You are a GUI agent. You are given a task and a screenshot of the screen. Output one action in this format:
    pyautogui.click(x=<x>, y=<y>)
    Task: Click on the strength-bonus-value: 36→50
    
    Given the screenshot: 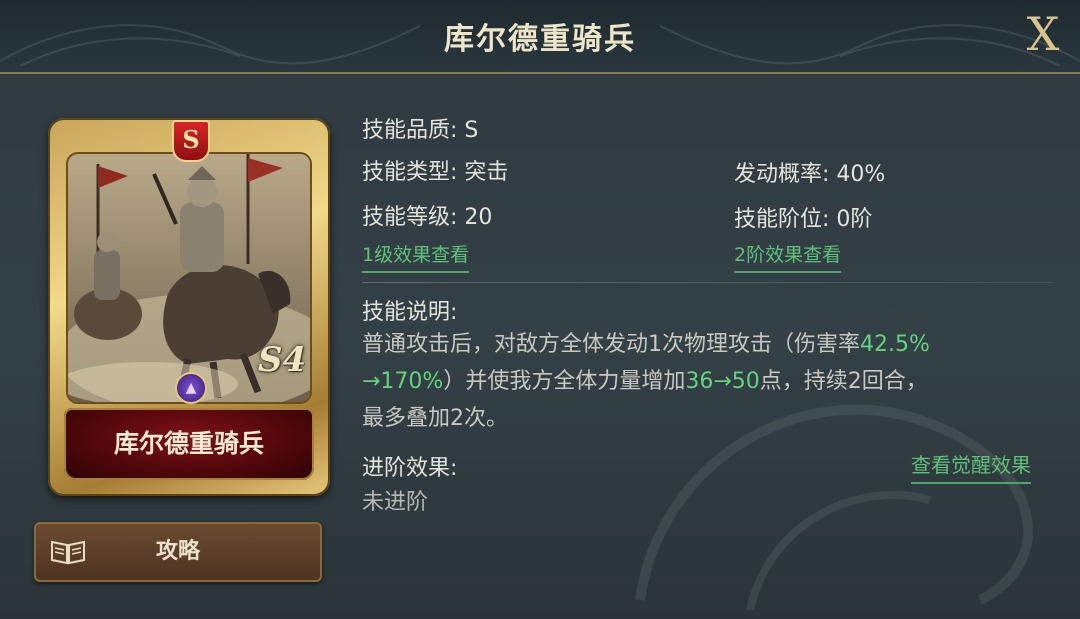 What is the action you would take?
    pyautogui.click(x=722, y=381)
    